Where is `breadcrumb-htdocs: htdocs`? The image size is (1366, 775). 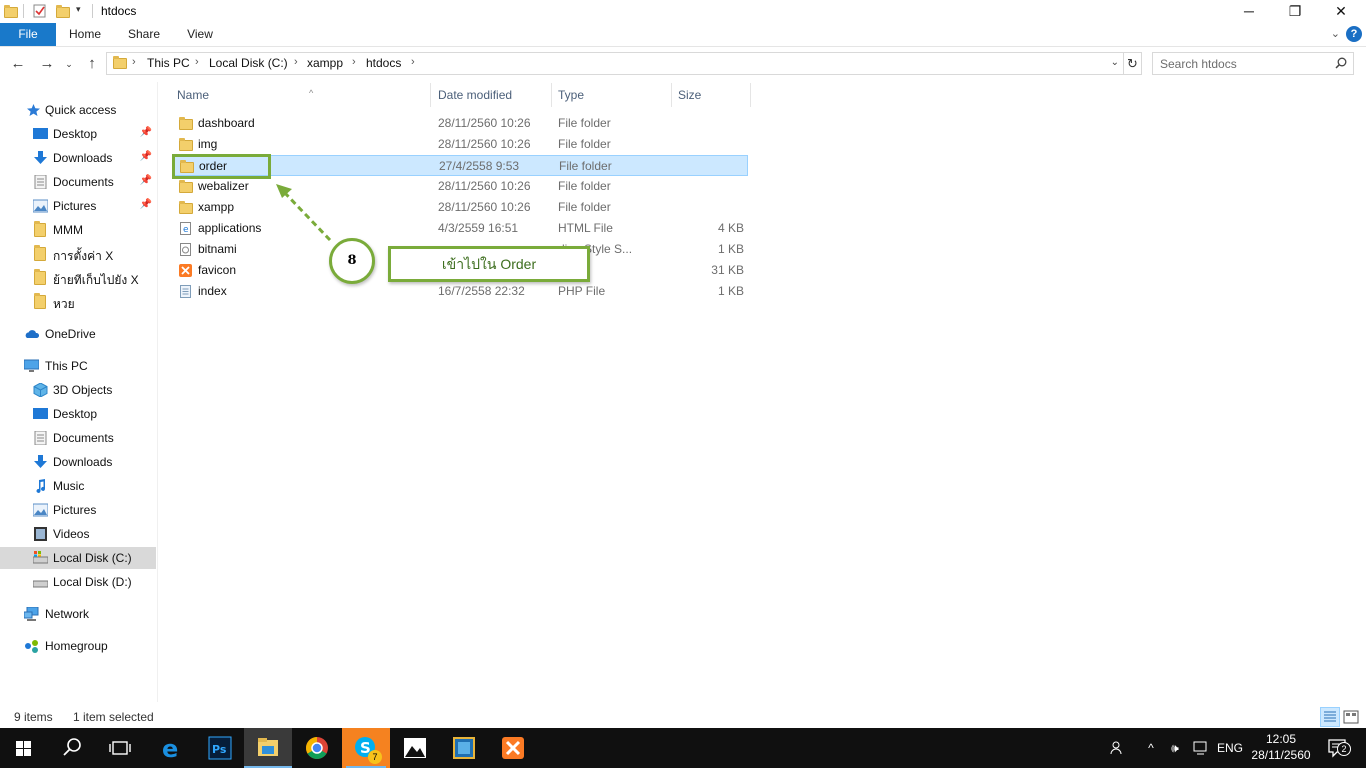
breadcrumb-htdocs: htdocs is located at coordinates (383, 63).